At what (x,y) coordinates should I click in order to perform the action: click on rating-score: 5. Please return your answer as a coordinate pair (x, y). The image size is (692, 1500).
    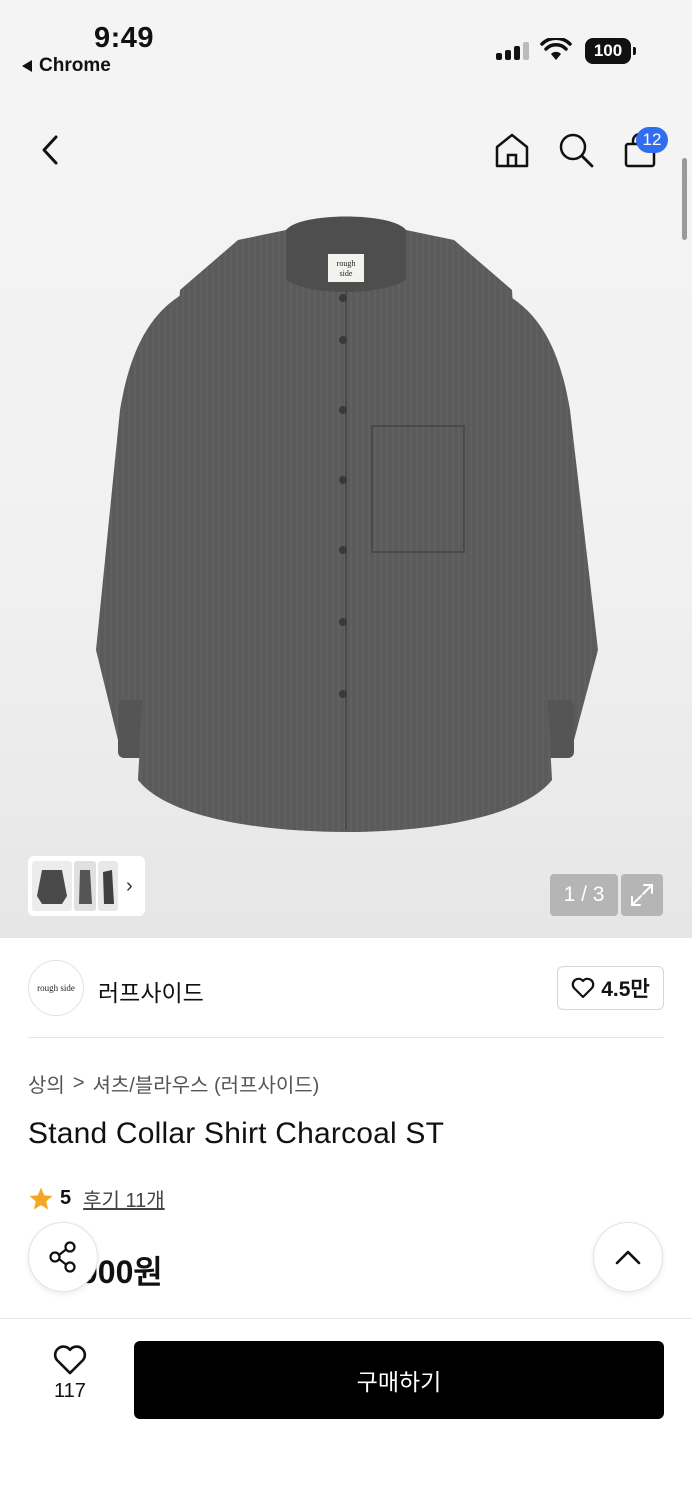
    Looking at the image, I should click on (66, 1198).